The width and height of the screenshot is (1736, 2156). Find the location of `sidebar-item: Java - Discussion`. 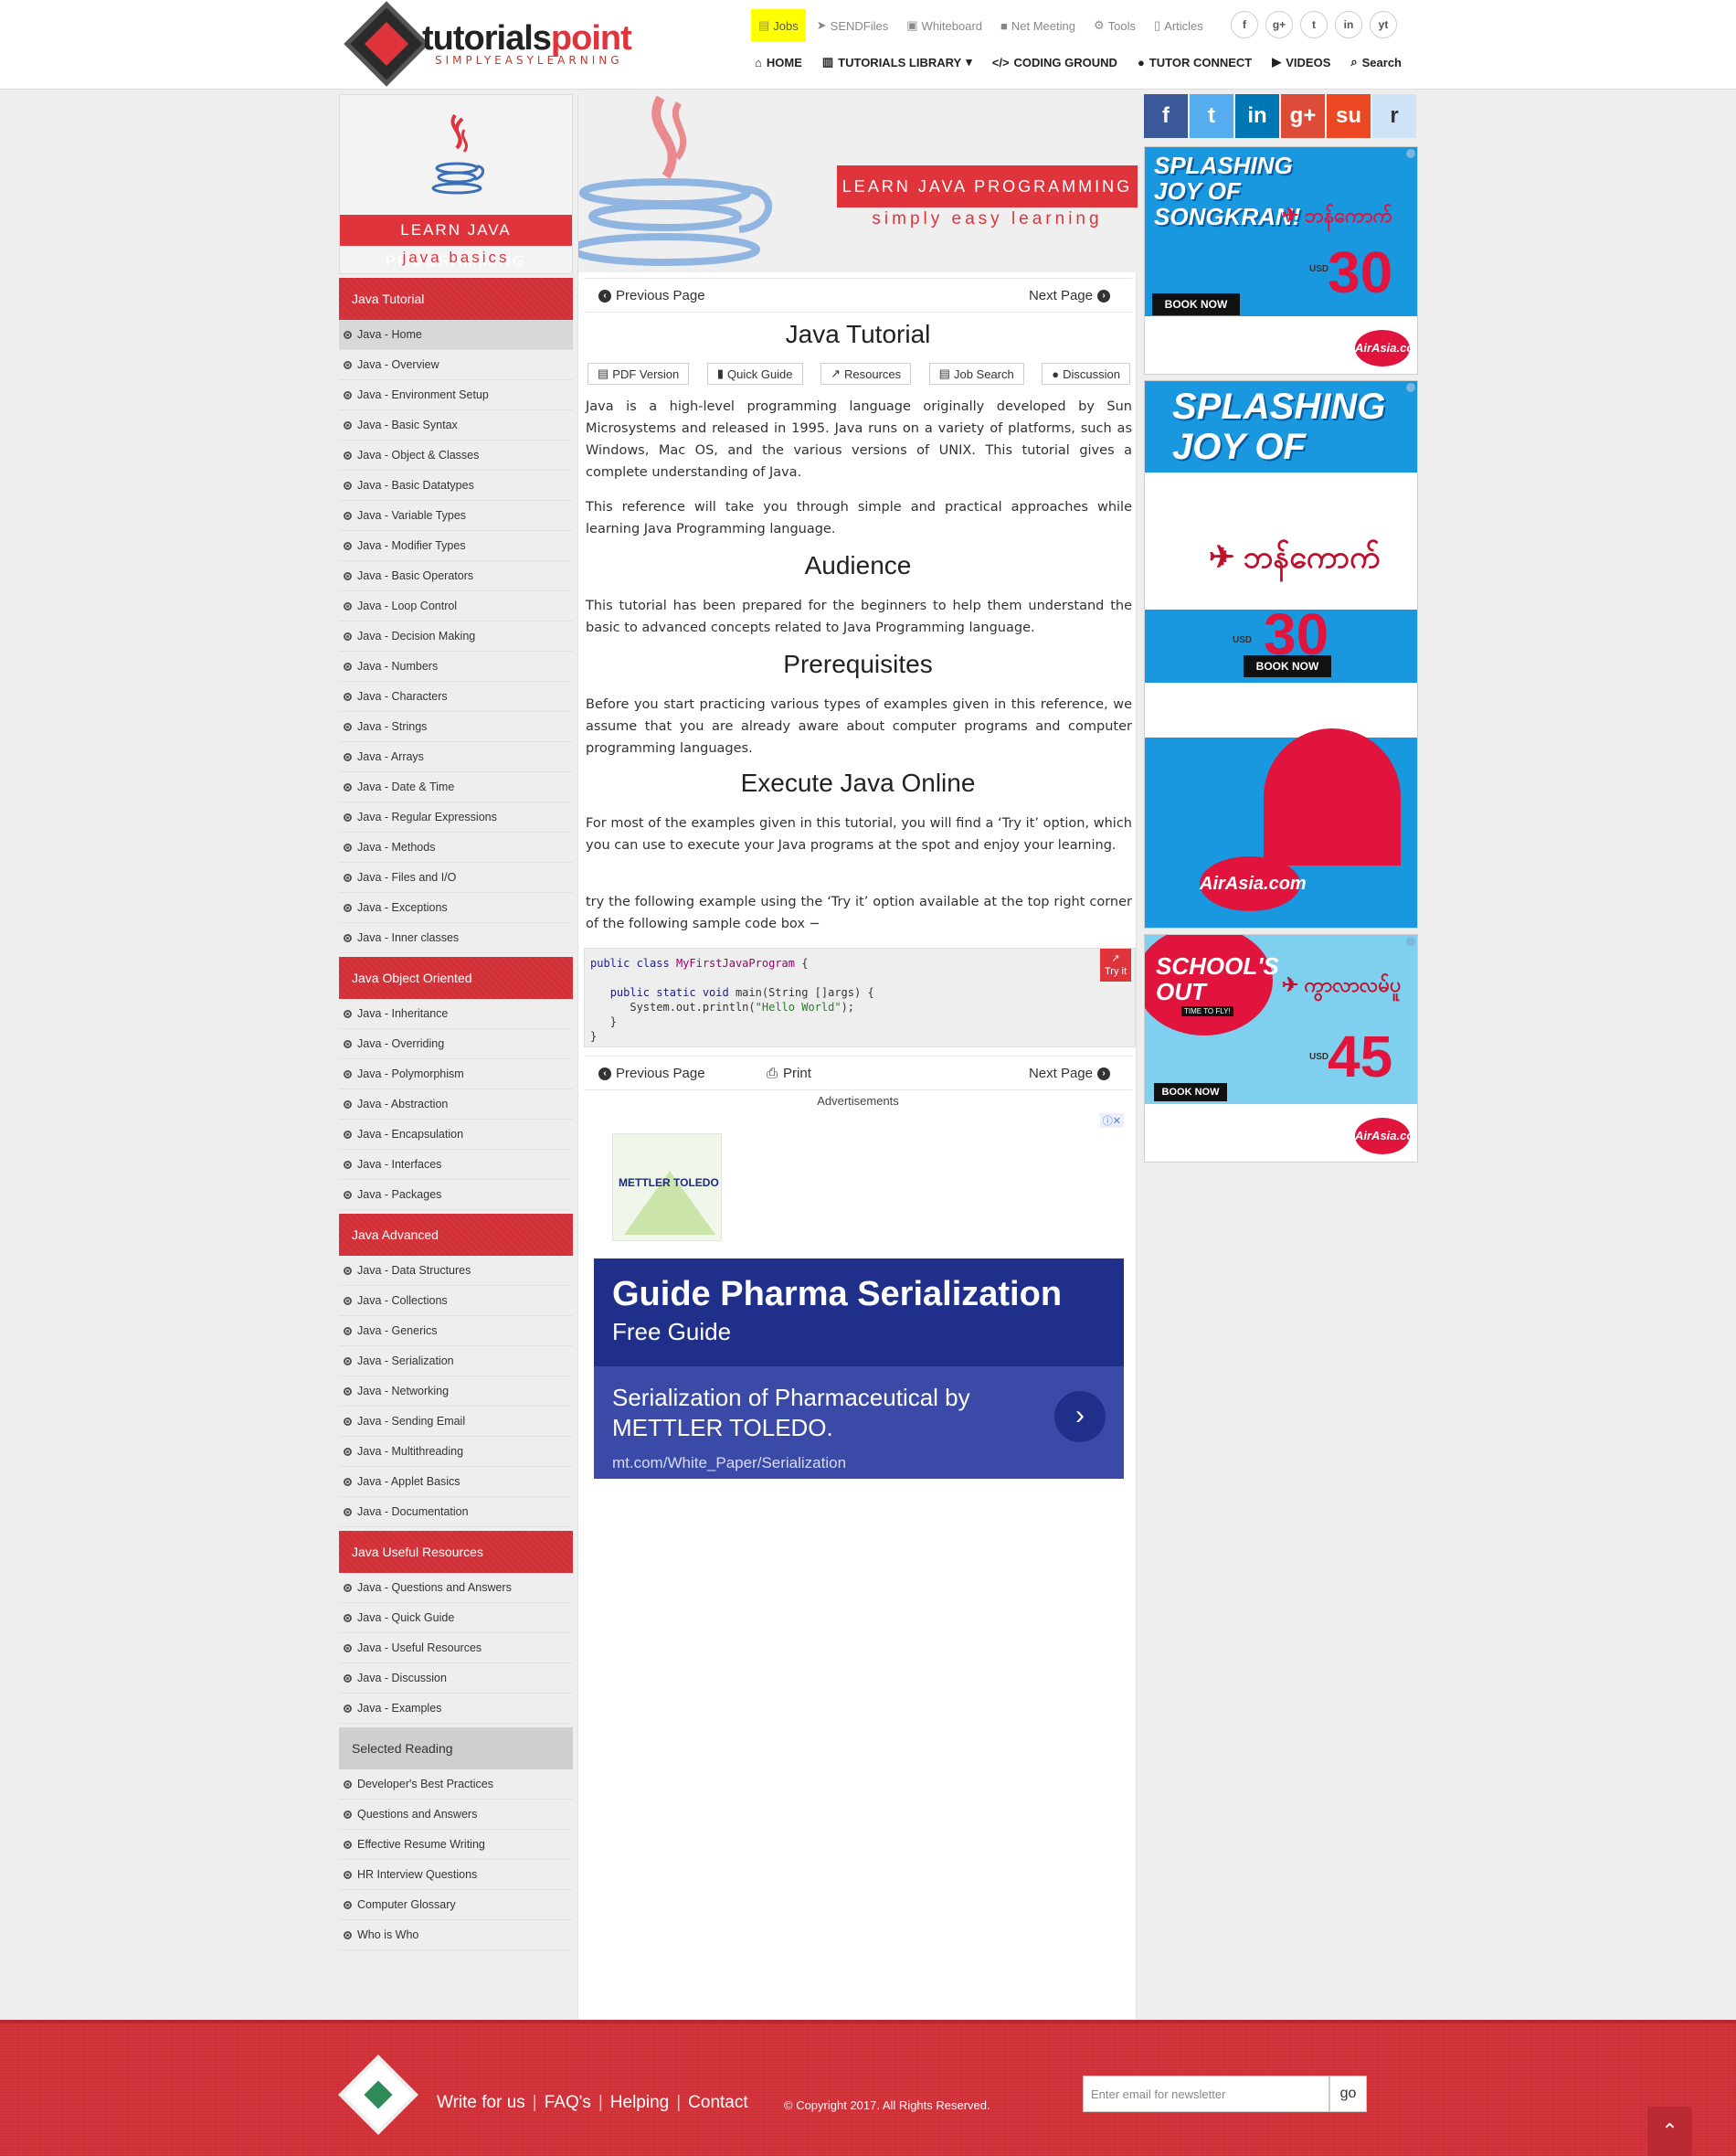

sidebar-item: Java - Discussion is located at coordinates (456, 1678).